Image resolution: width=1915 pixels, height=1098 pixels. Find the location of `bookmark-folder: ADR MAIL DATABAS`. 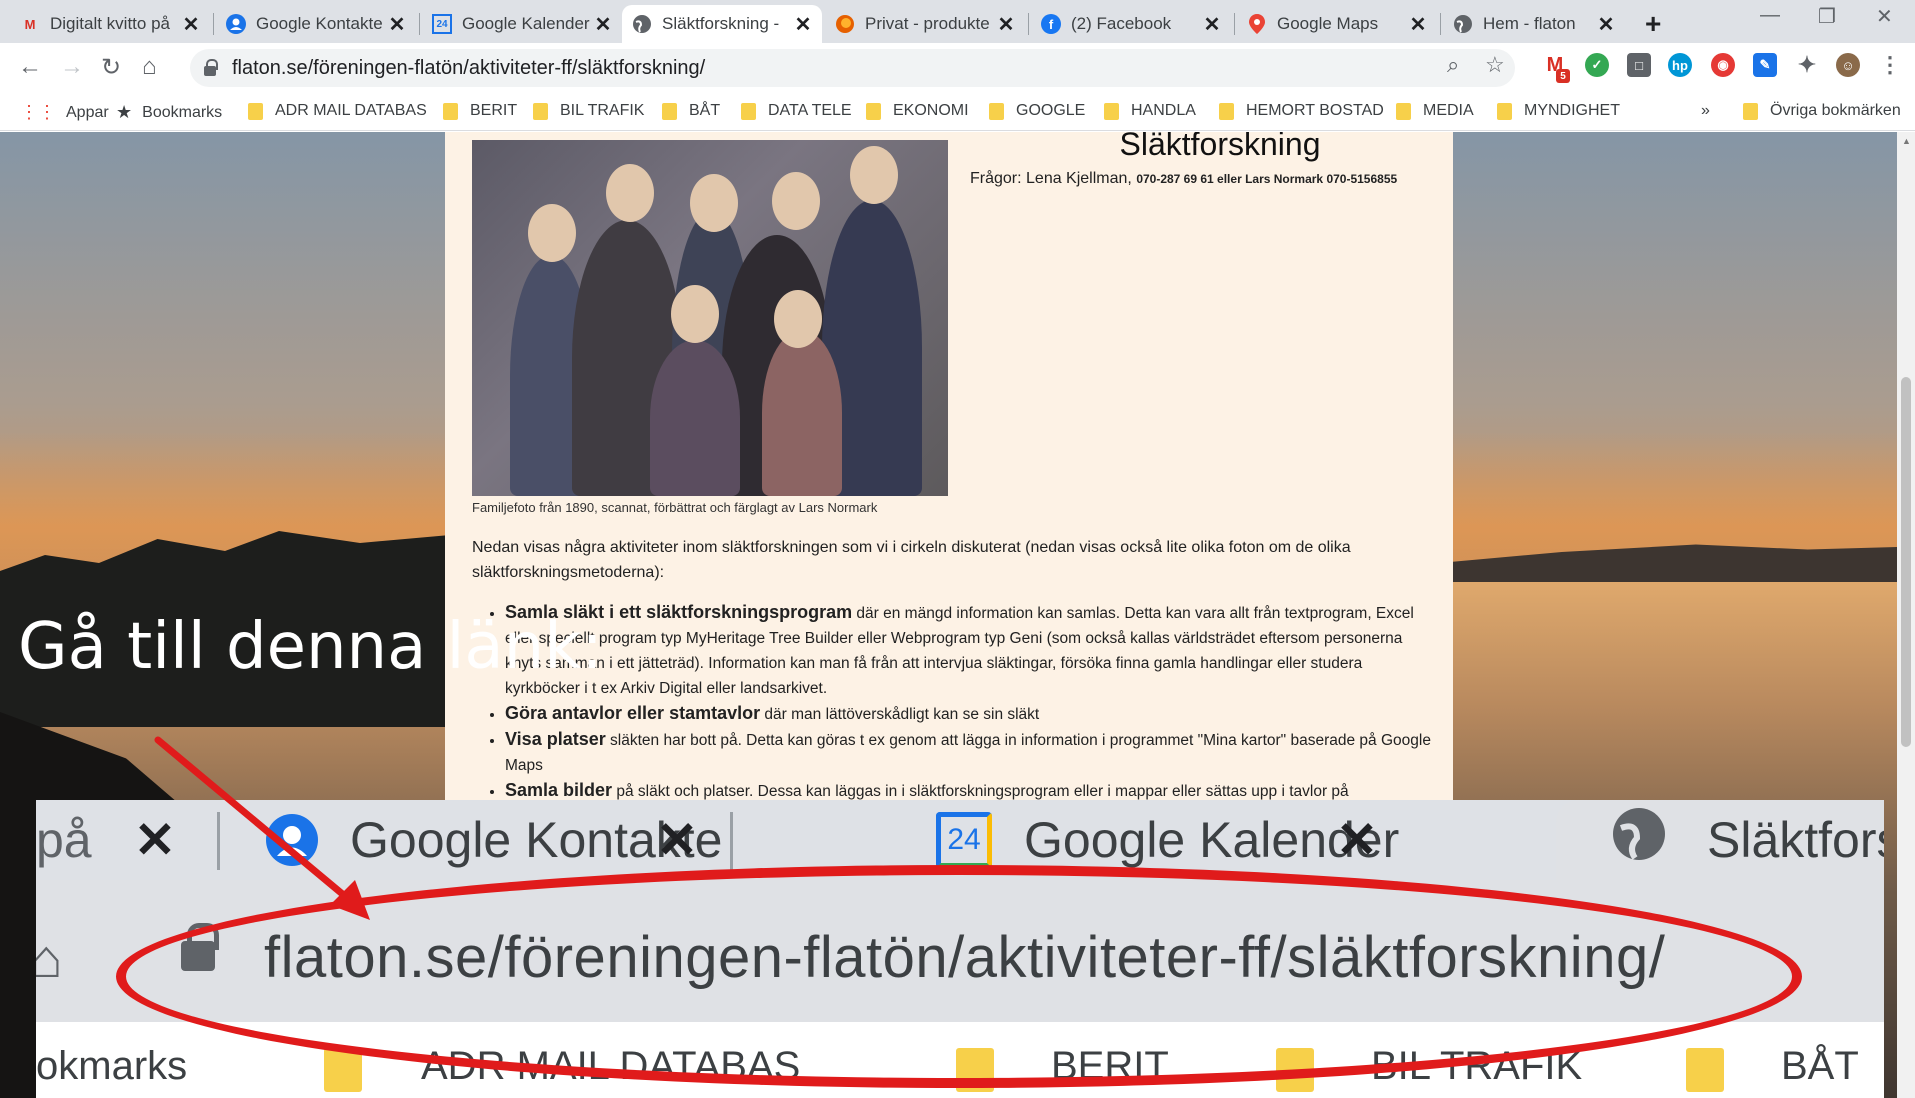

bookmark-folder: ADR MAIL DATABAS is located at coordinates (337, 111).